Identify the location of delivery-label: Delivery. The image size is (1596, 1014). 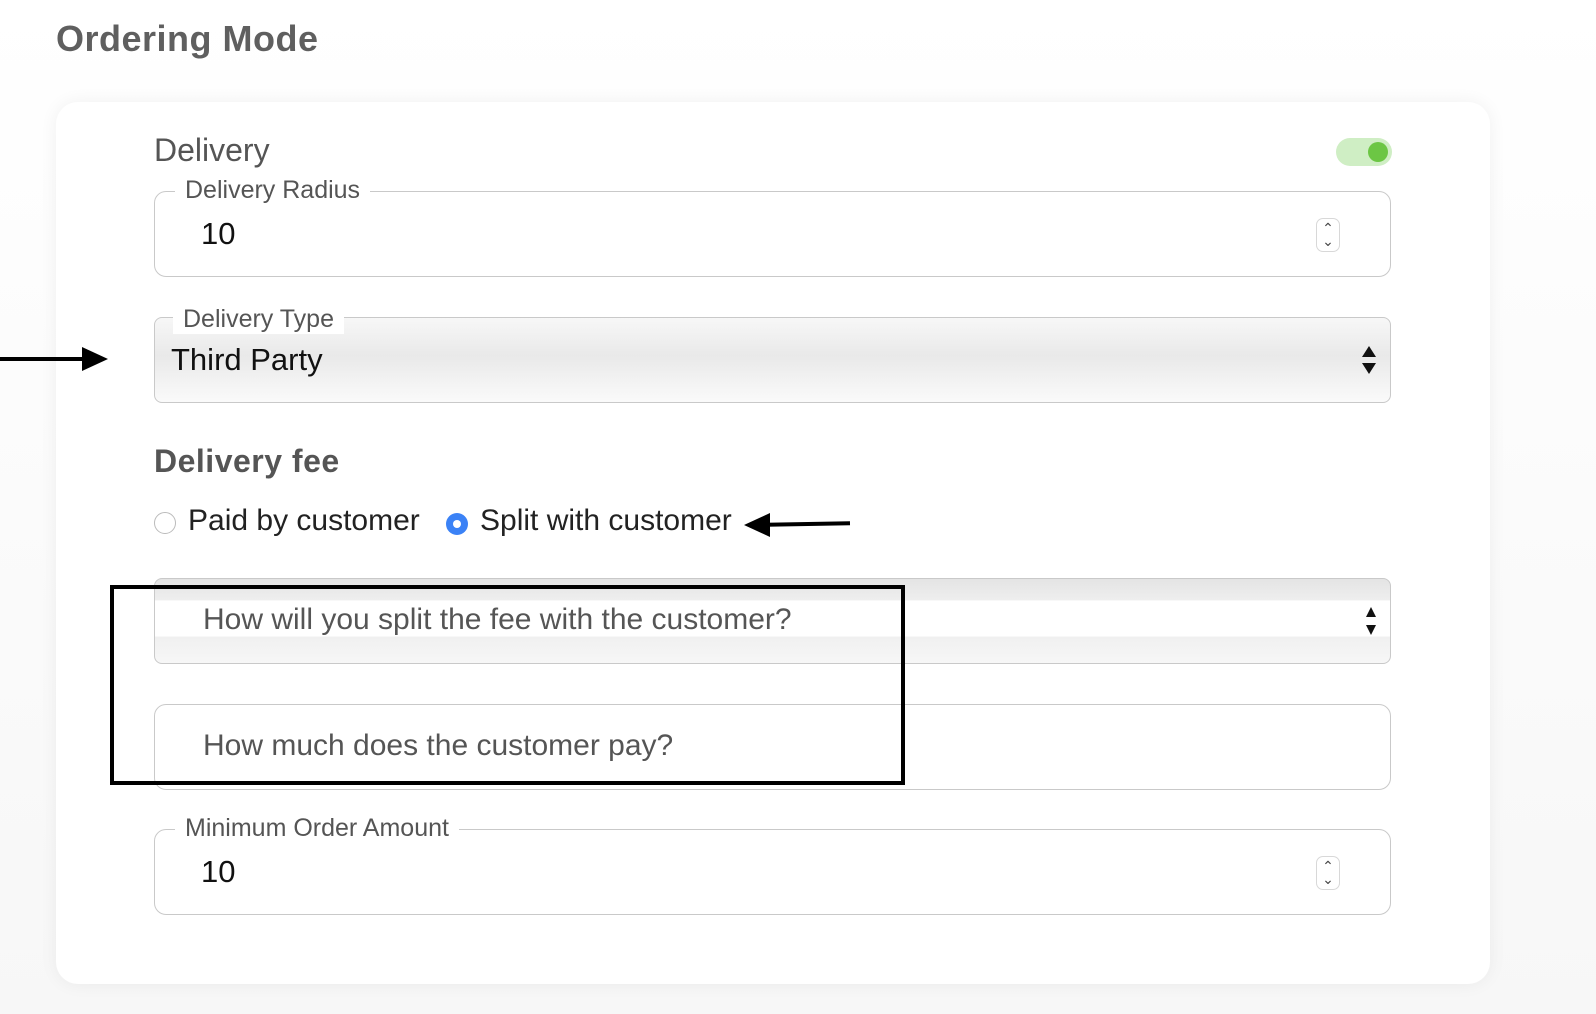
(212, 150).